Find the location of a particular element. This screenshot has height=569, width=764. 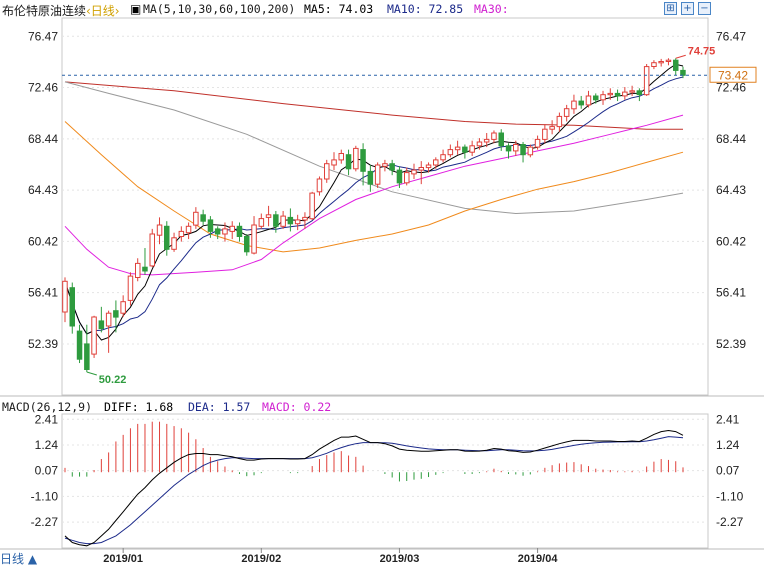

period-switch-button: 日线 ▲ is located at coordinates (26, 559).